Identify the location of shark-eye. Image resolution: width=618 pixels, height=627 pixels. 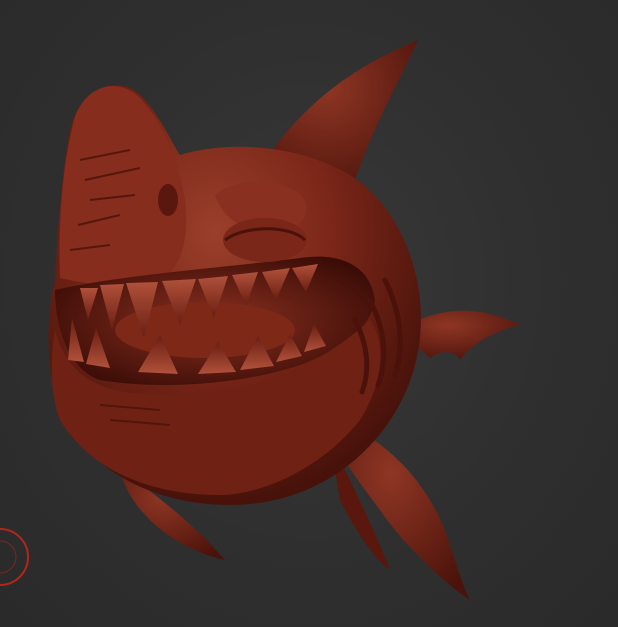
(265, 240).